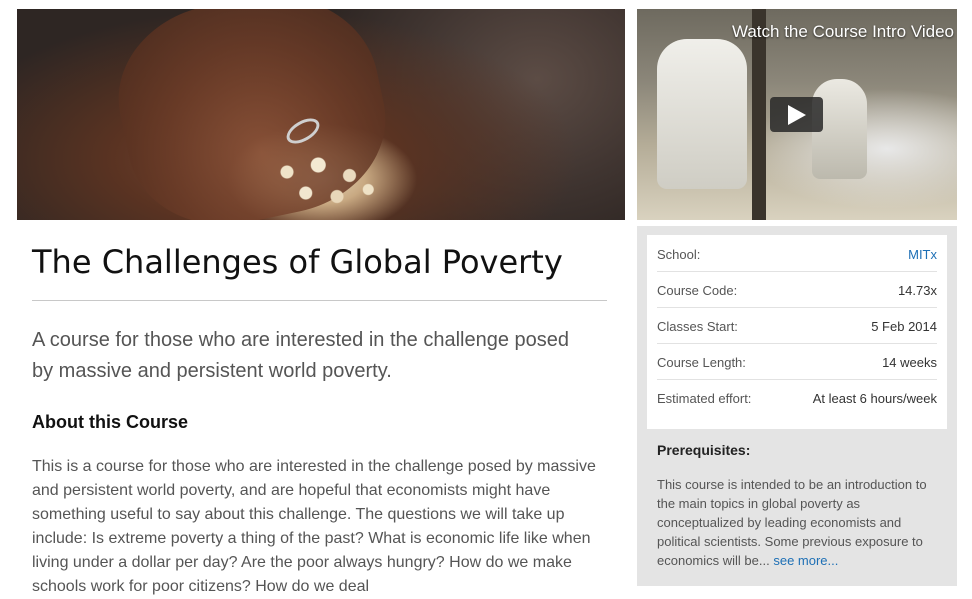 This screenshot has height=599, width=972. What do you see at coordinates (324, 179) in the screenshot?
I see `seeds-graphic` at bounding box center [324, 179].